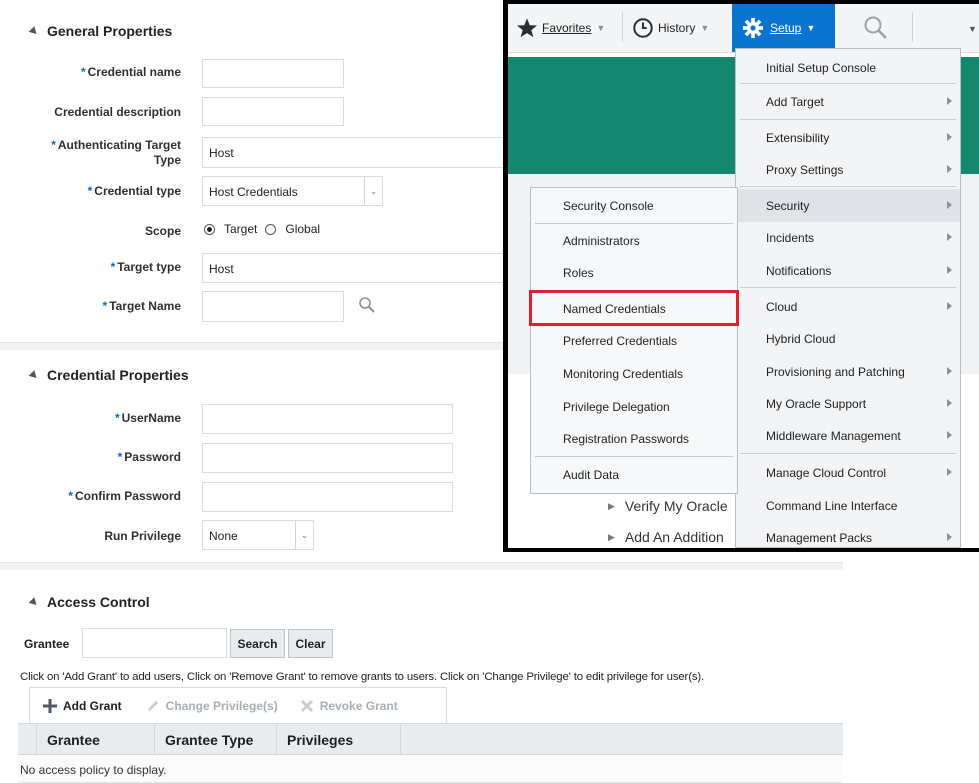  Describe the element at coordinates (848, 338) in the screenshot. I see `menu-item-hybrid-cloud: Hybrid Cloud` at that location.